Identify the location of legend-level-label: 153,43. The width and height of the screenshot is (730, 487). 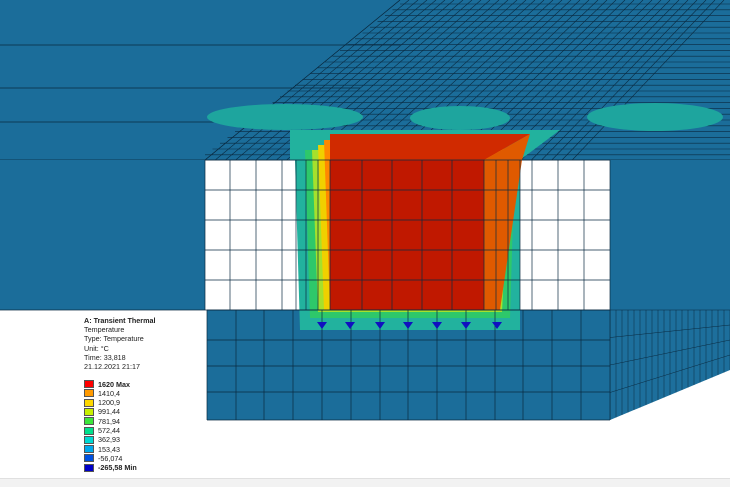
(109, 449).